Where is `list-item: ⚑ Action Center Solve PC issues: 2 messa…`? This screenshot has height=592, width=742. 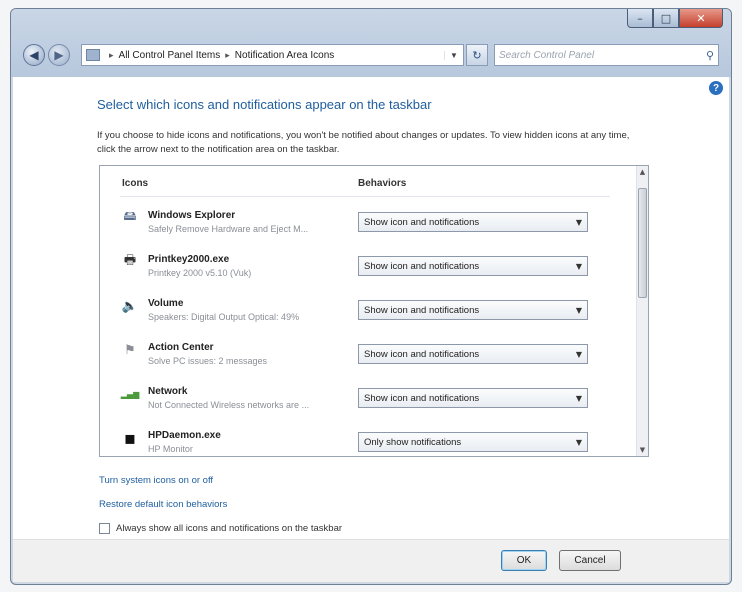 list-item: ⚑ Action Center Solve PC issues: 2 messa… is located at coordinates (365, 362).